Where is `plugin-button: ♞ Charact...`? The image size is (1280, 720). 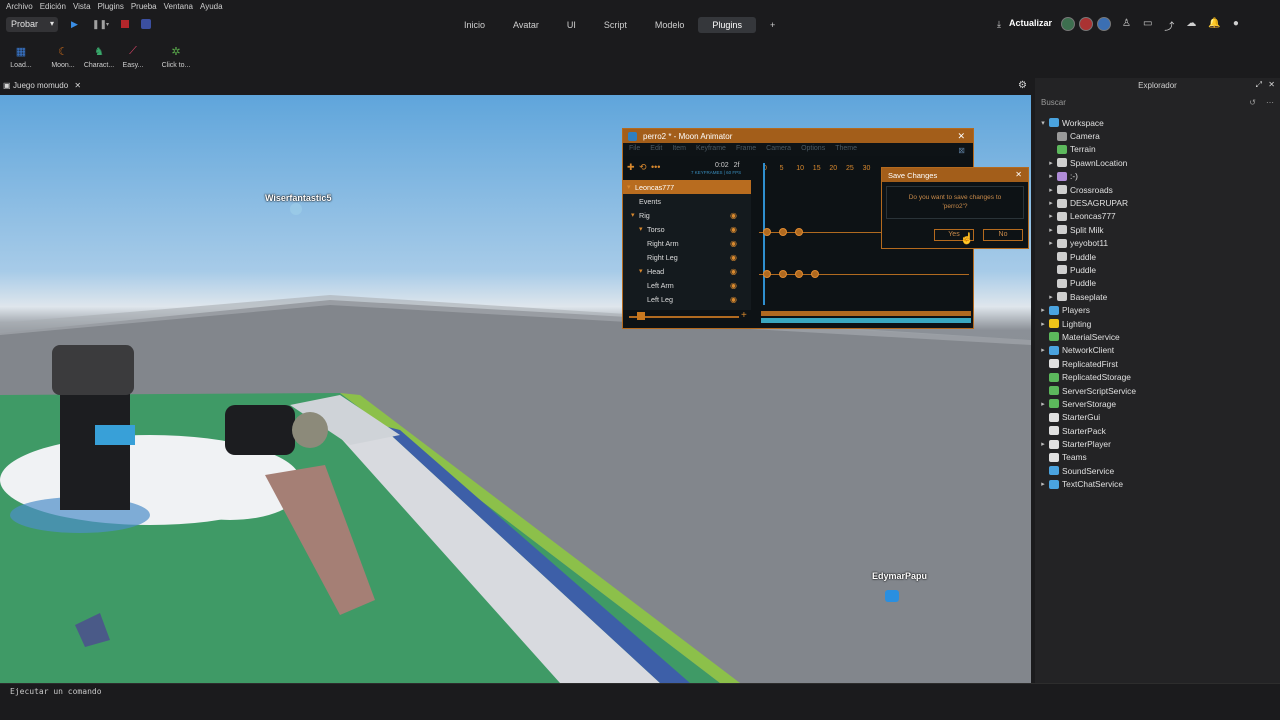 plugin-button: ♞ Charact... is located at coordinates (99, 56).